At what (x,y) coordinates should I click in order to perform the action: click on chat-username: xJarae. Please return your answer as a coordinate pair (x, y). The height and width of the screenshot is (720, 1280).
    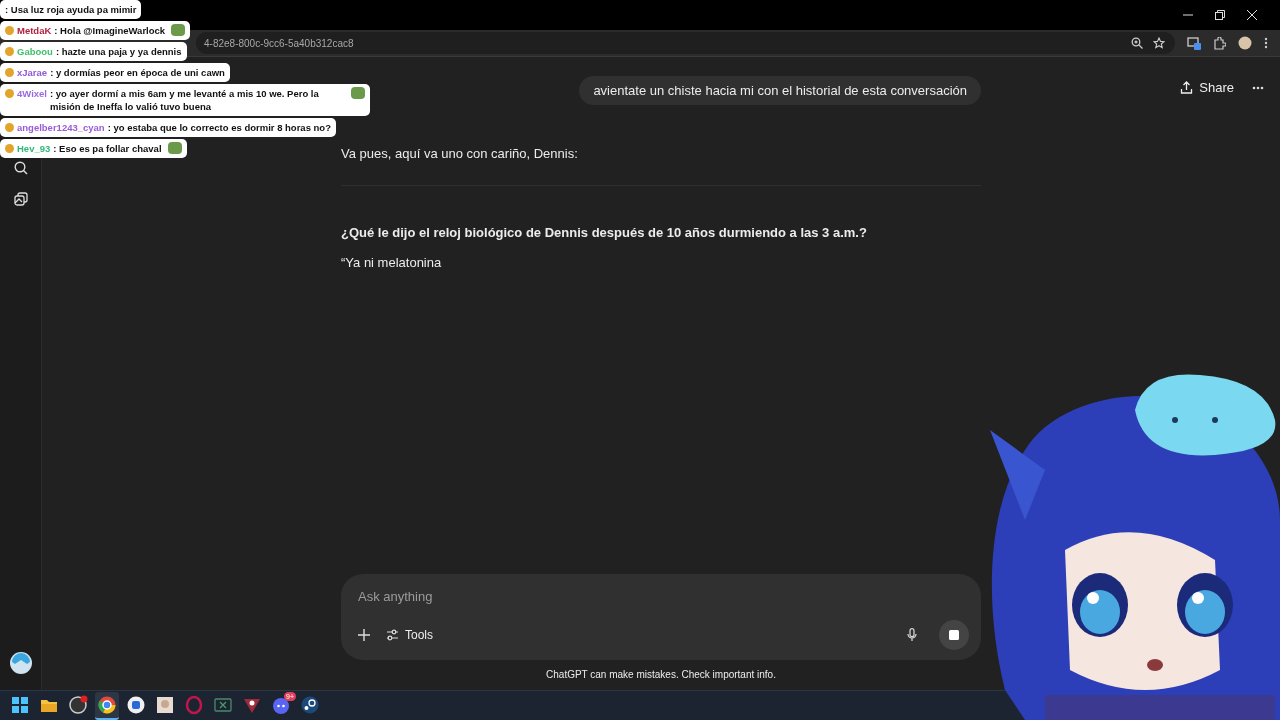
    Looking at the image, I should click on (32, 72).